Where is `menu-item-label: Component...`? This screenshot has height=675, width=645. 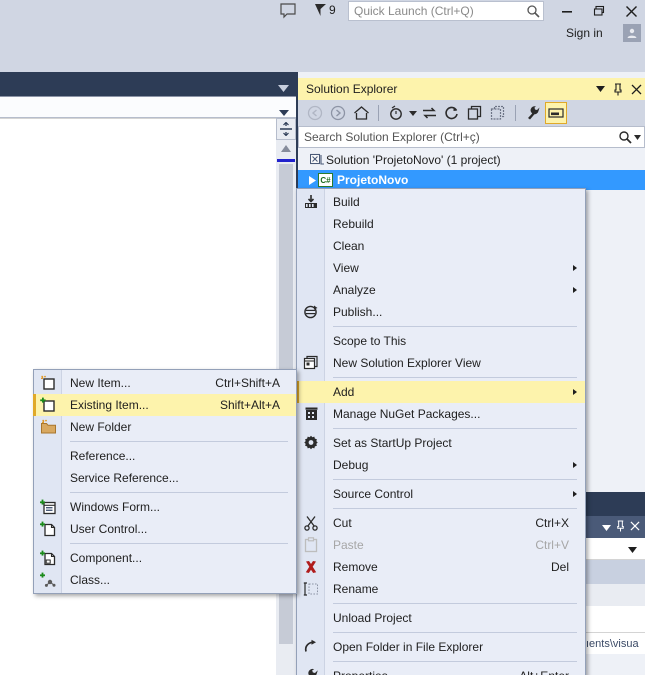 menu-item-label: Component... is located at coordinates (106, 558).